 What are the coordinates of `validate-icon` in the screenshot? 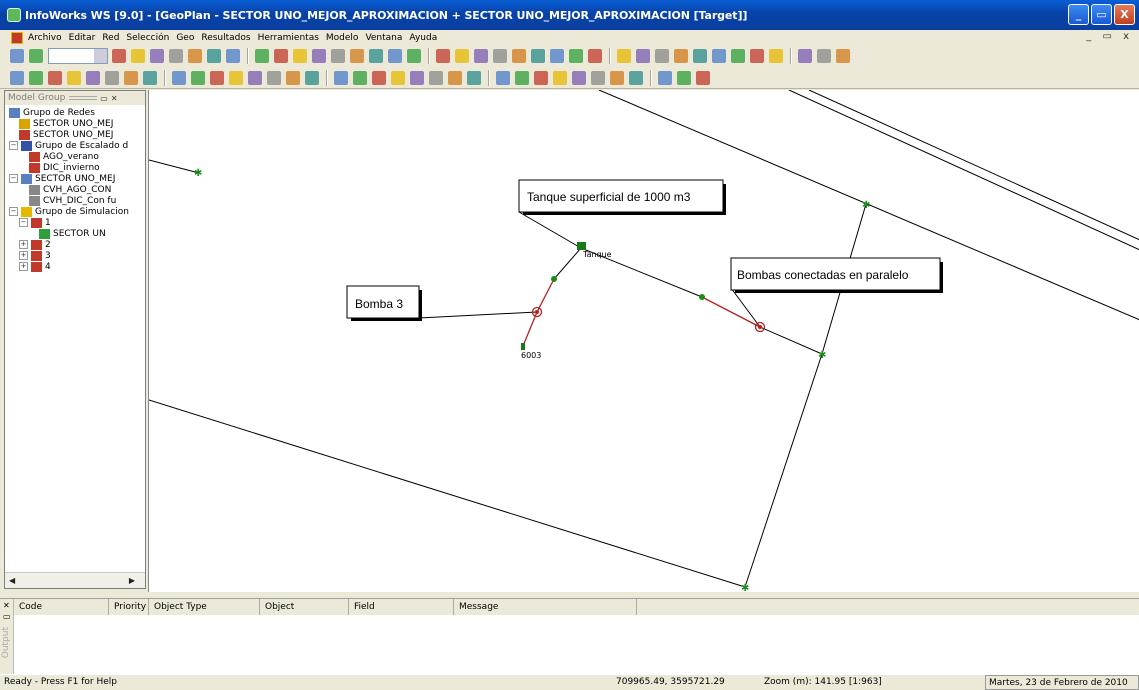 It's located at (474, 77).